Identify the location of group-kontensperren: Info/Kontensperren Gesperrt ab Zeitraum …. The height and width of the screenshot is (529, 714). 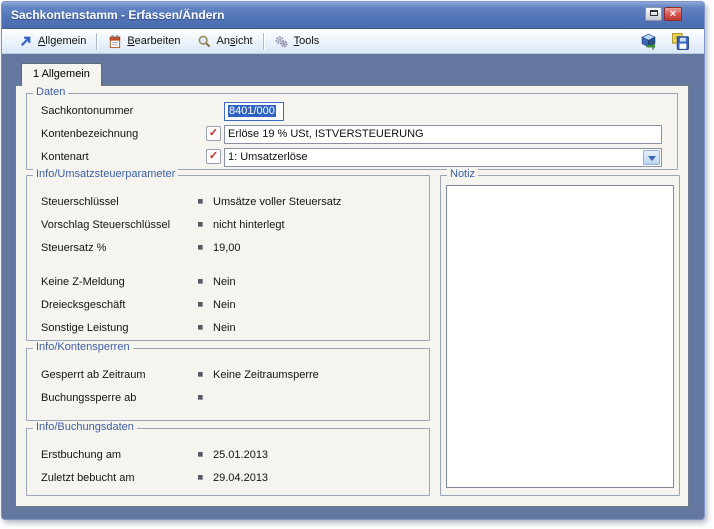
(228, 381).